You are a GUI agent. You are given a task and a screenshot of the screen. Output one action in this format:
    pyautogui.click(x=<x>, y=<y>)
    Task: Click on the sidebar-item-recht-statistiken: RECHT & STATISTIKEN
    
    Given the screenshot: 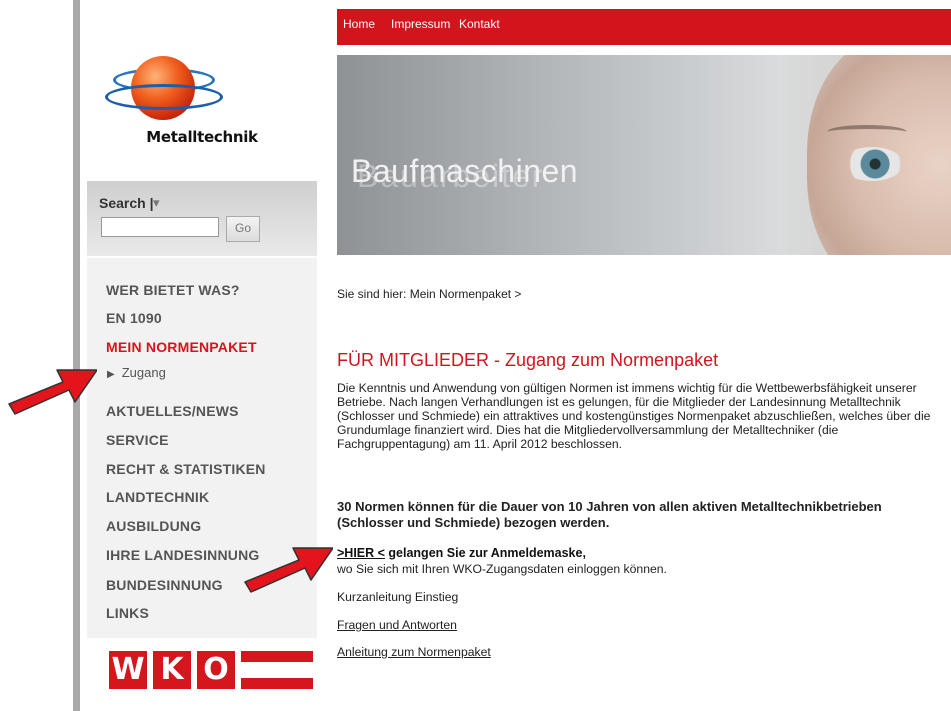 What is the action you would take?
    pyautogui.click(x=186, y=469)
    